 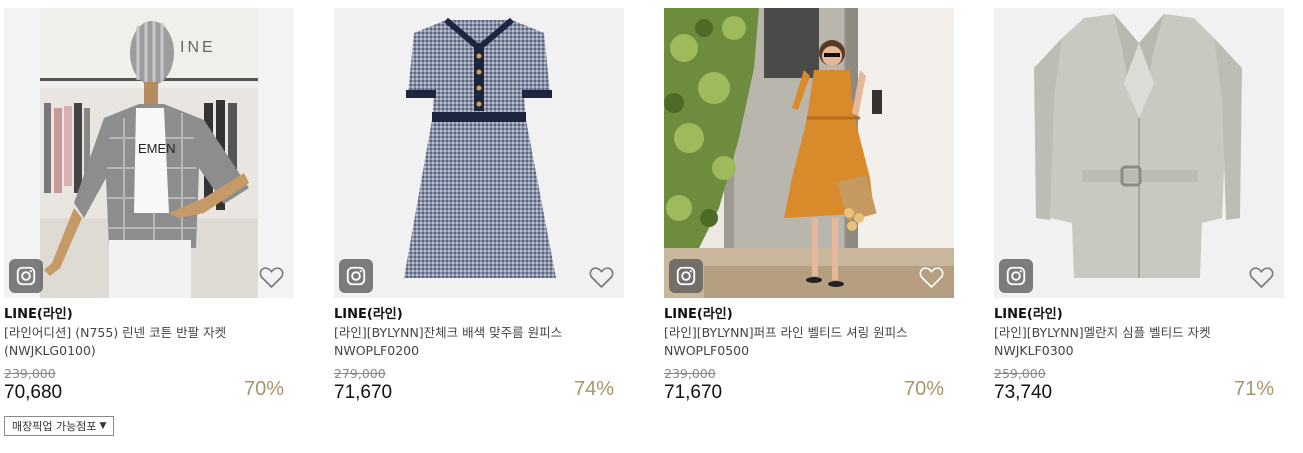 I want to click on svg-text: EMEN, so click(x=157, y=148).